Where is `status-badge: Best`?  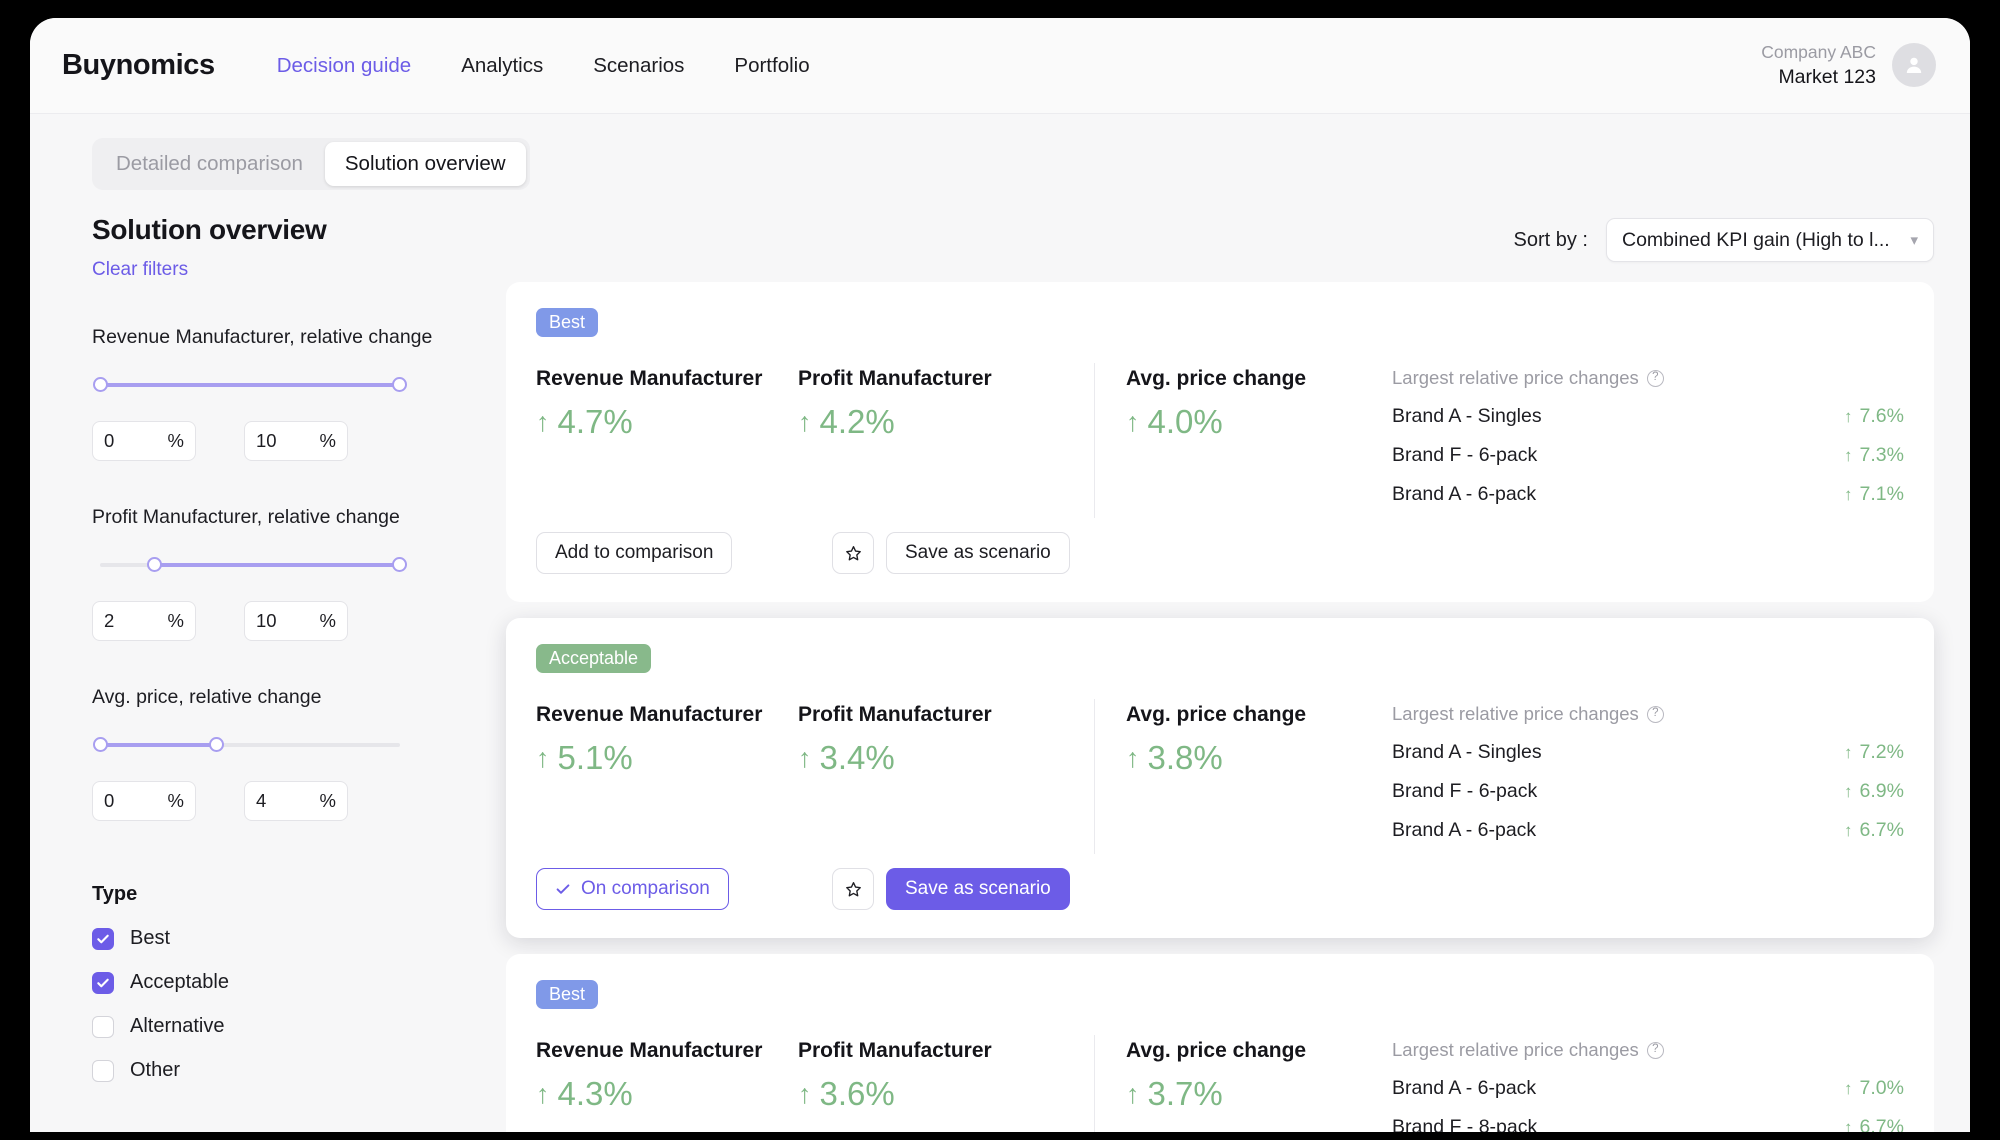
status-badge: Best is located at coordinates (567, 322).